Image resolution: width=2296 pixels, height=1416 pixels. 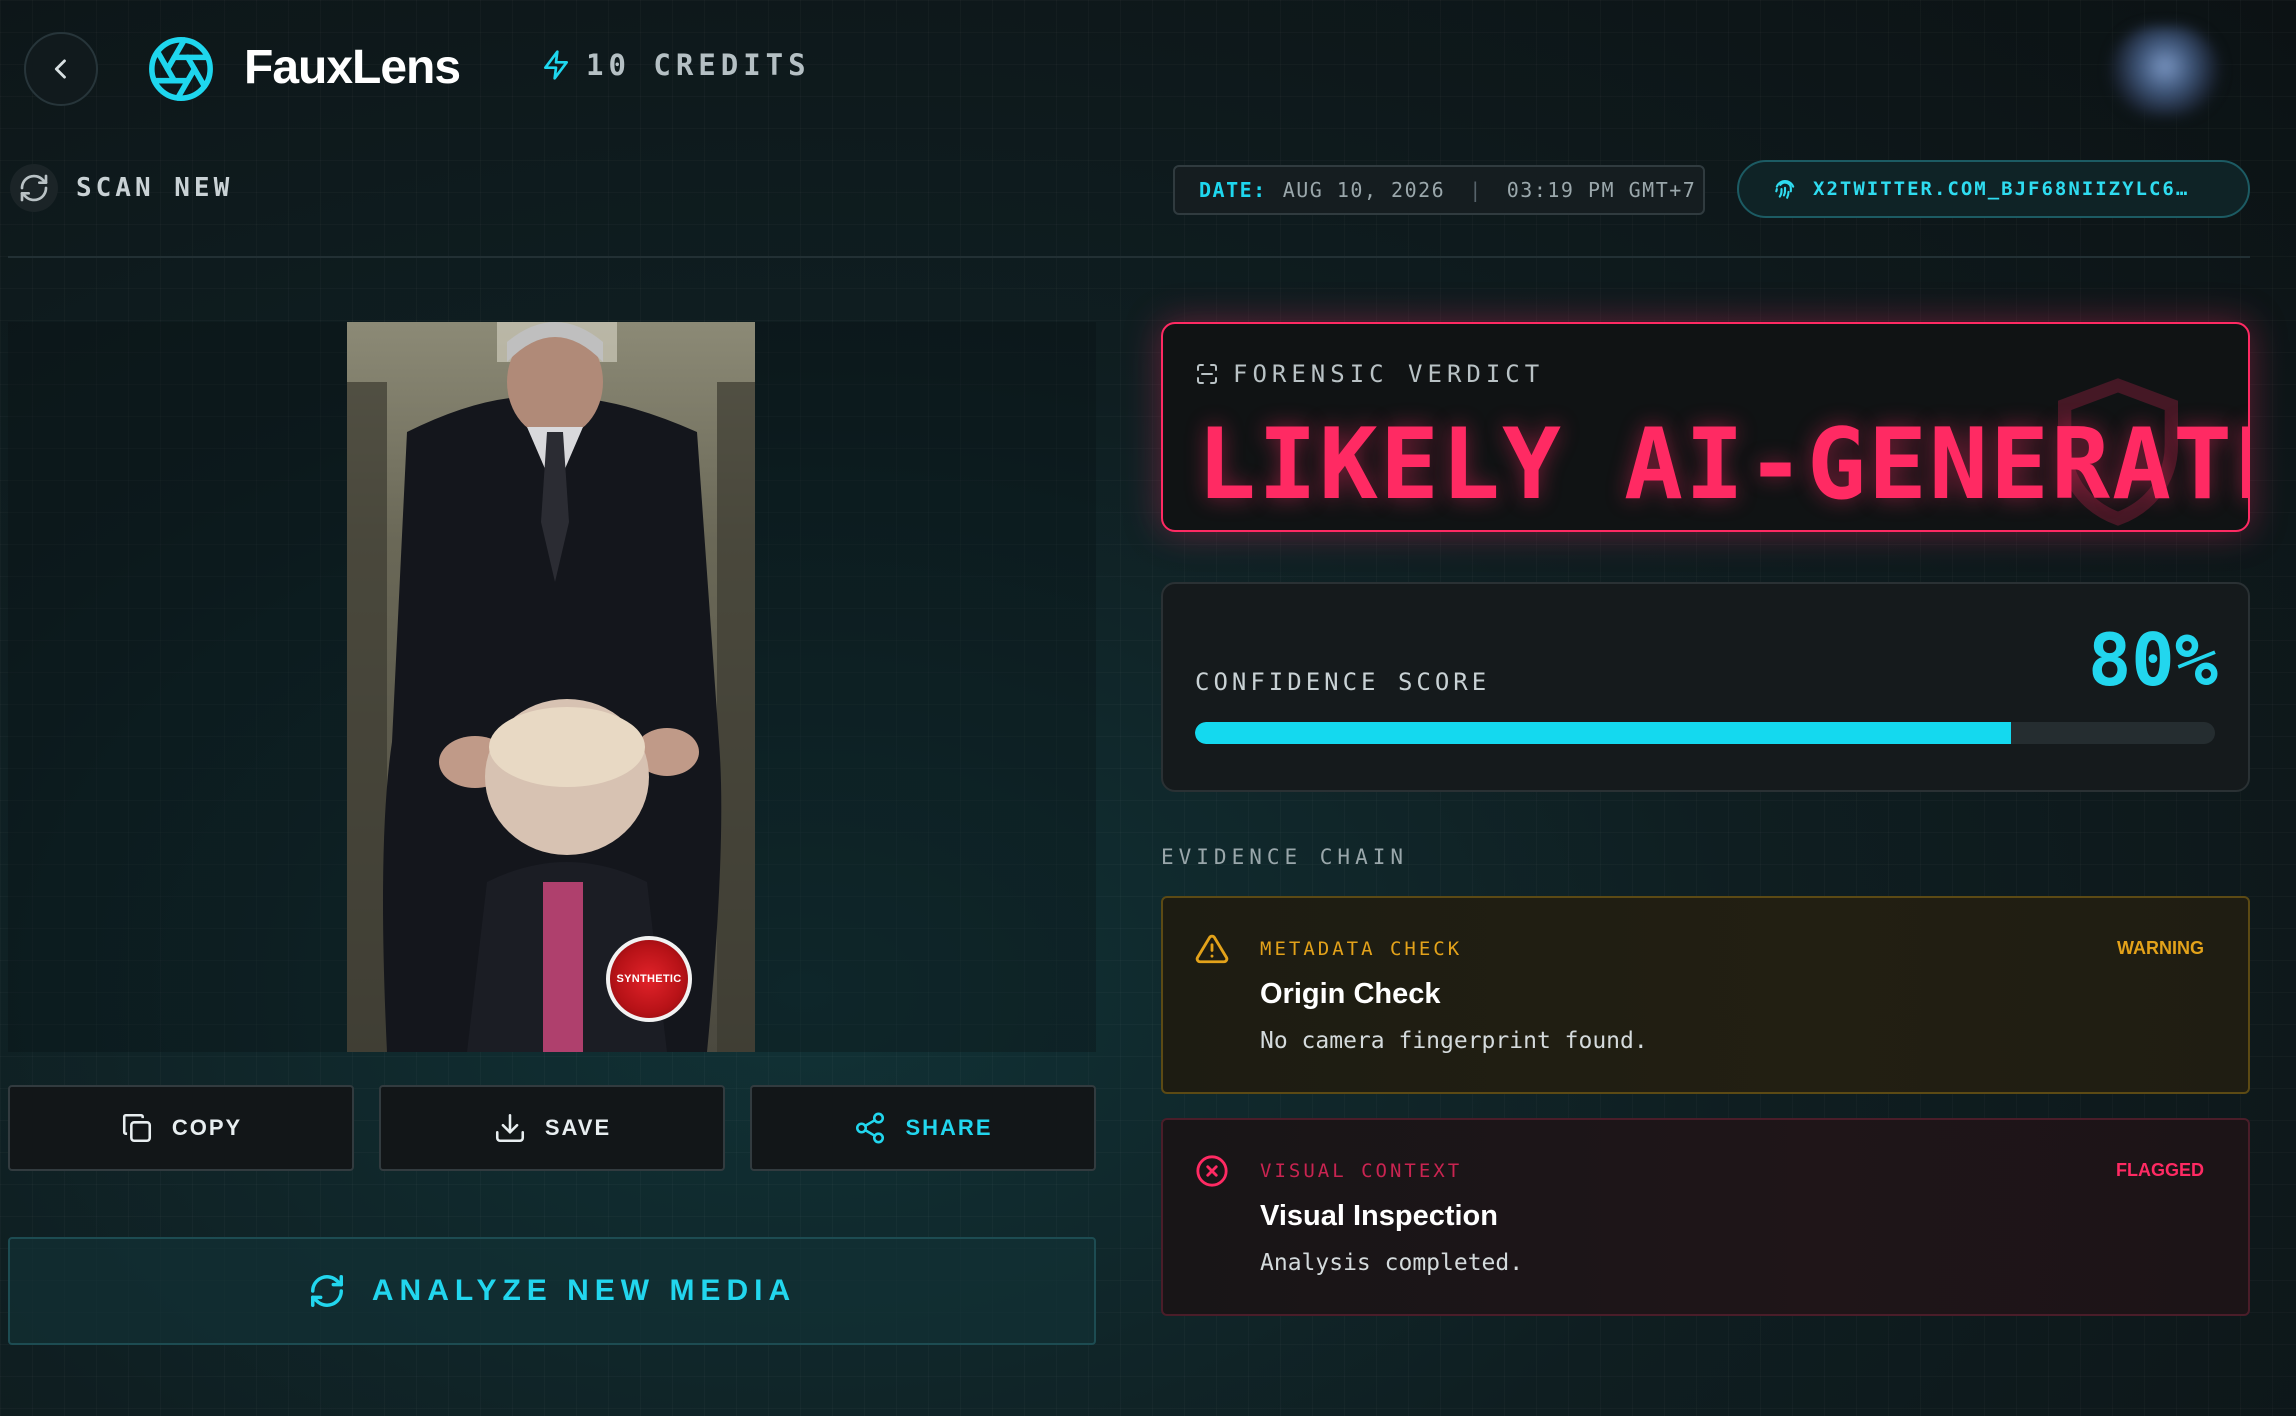 I want to click on confidence-bar, so click(x=1705, y=733).